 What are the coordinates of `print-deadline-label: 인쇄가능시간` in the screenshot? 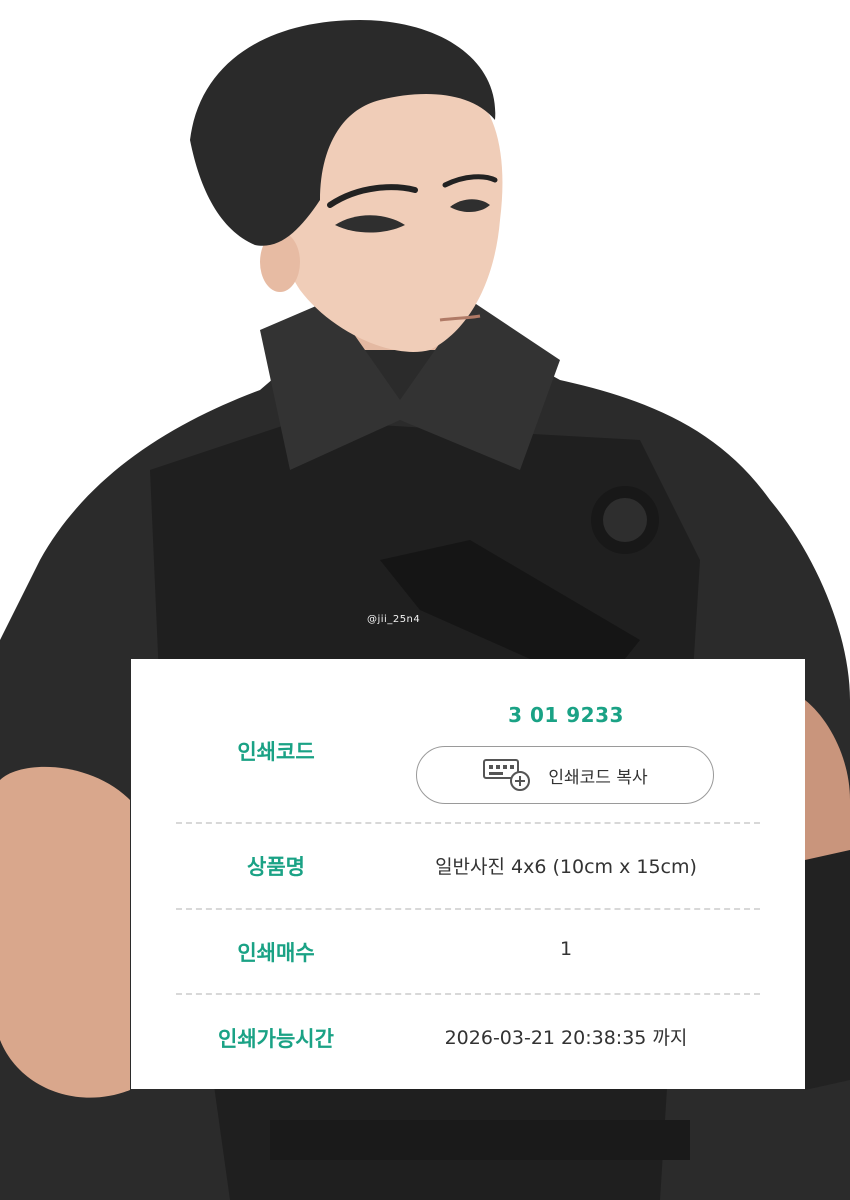 It's located at (276, 1039).